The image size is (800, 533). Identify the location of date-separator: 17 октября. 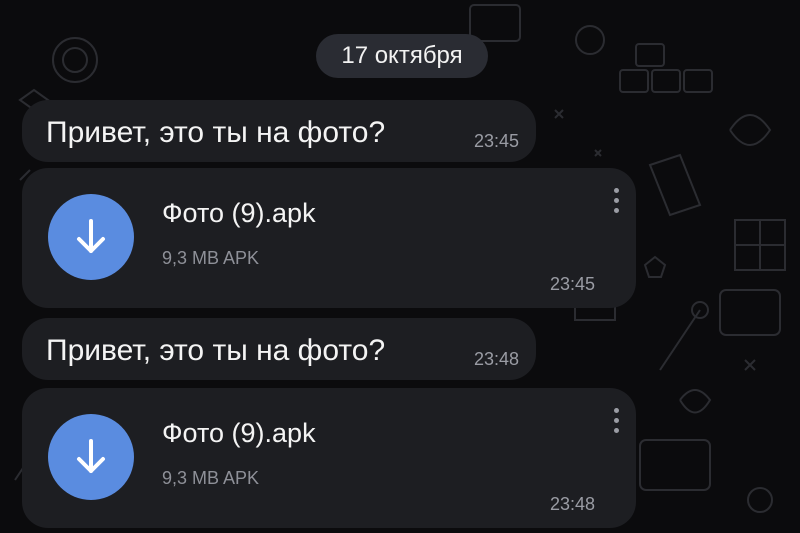
(402, 56).